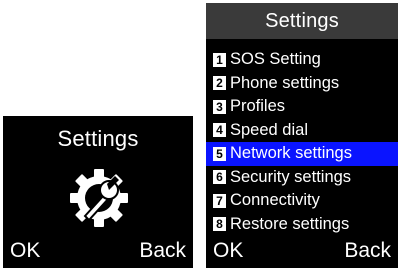  I want to click on item-number-badge: 3, so click(219, 106).